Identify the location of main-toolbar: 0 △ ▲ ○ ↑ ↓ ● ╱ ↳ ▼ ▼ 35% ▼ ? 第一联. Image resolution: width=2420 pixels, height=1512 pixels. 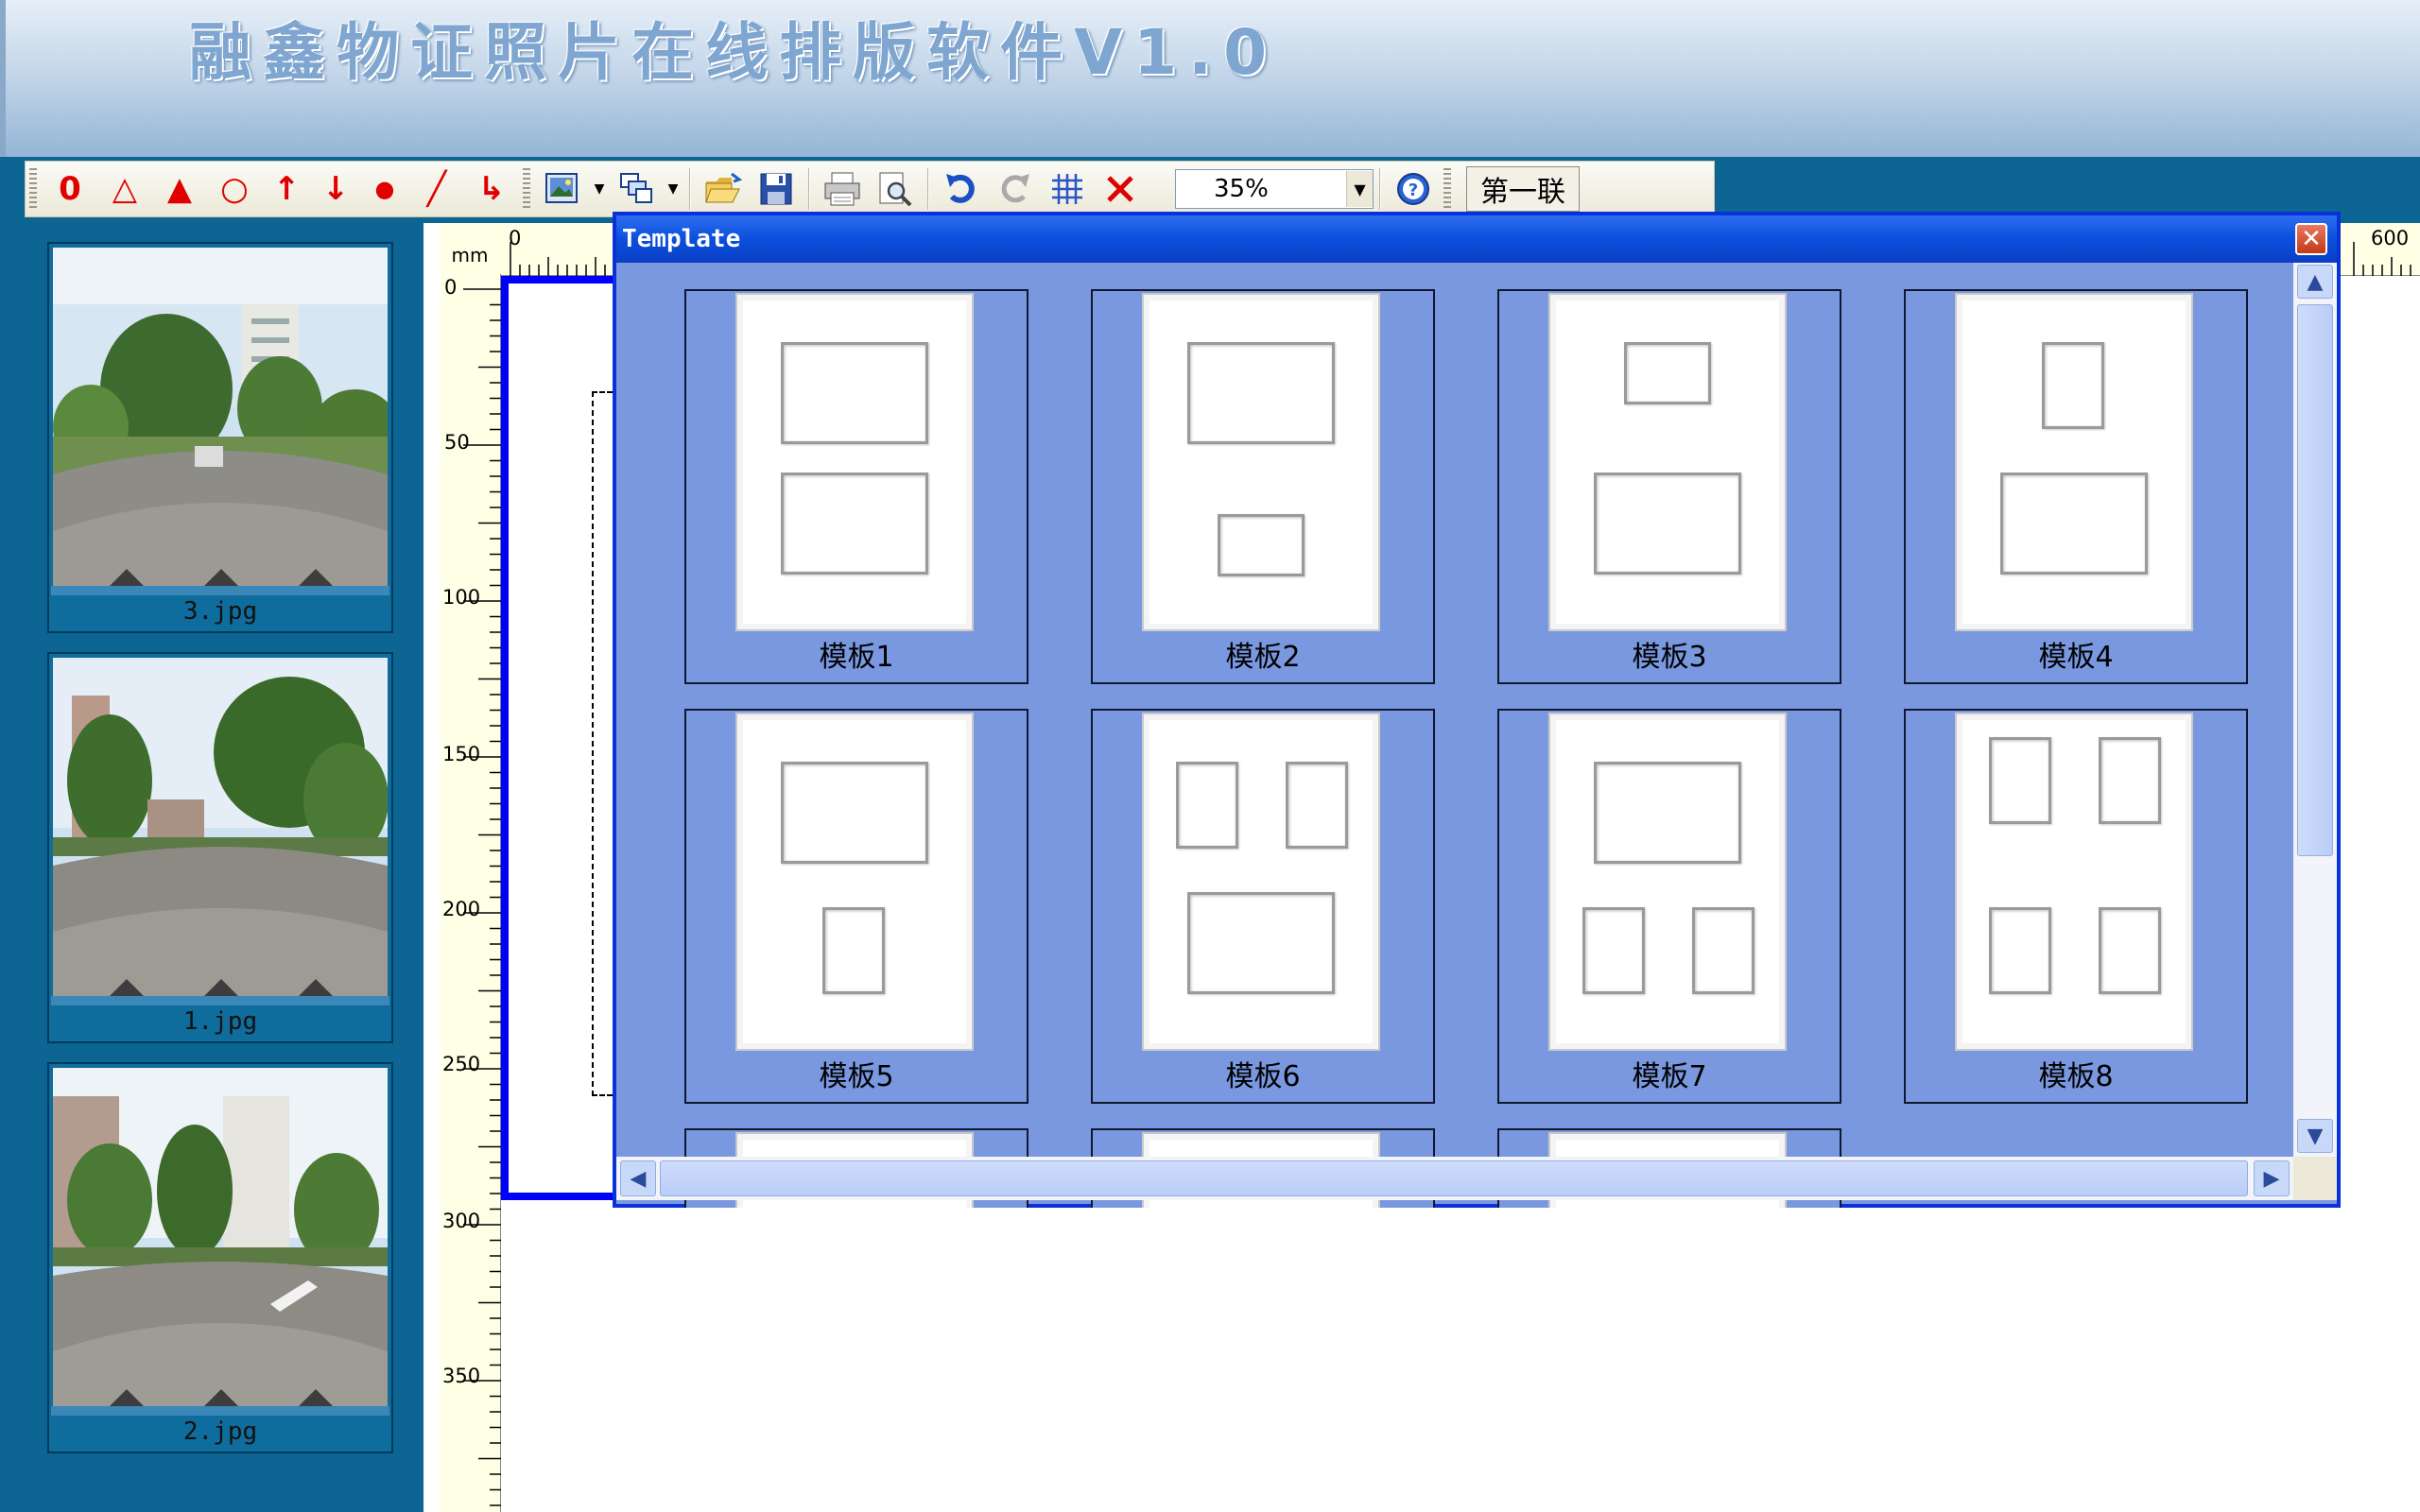
(870, 189).